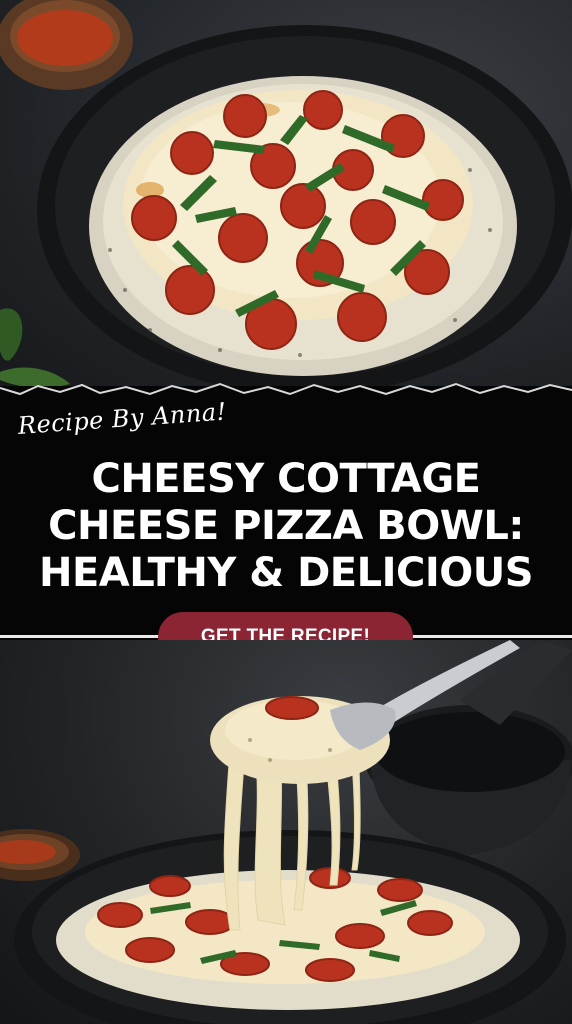 This screenshot has width=572, height=1024. What do you see at coordinates (286, 479) in the screenshot?
I see `title-line: CHEESY COTTAGE` at bounding box center [286, 479].